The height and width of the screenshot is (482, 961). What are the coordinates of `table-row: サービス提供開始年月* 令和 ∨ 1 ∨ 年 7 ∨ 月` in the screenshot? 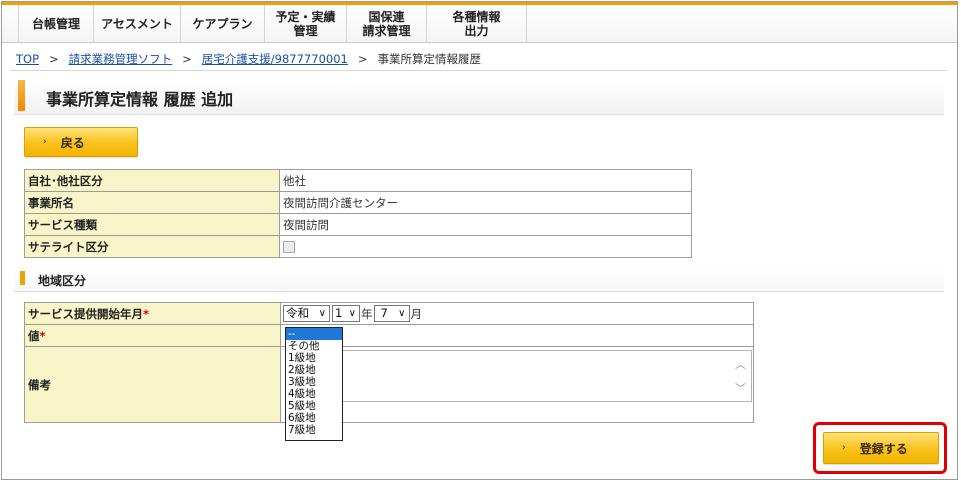 It's located at (389, 313).